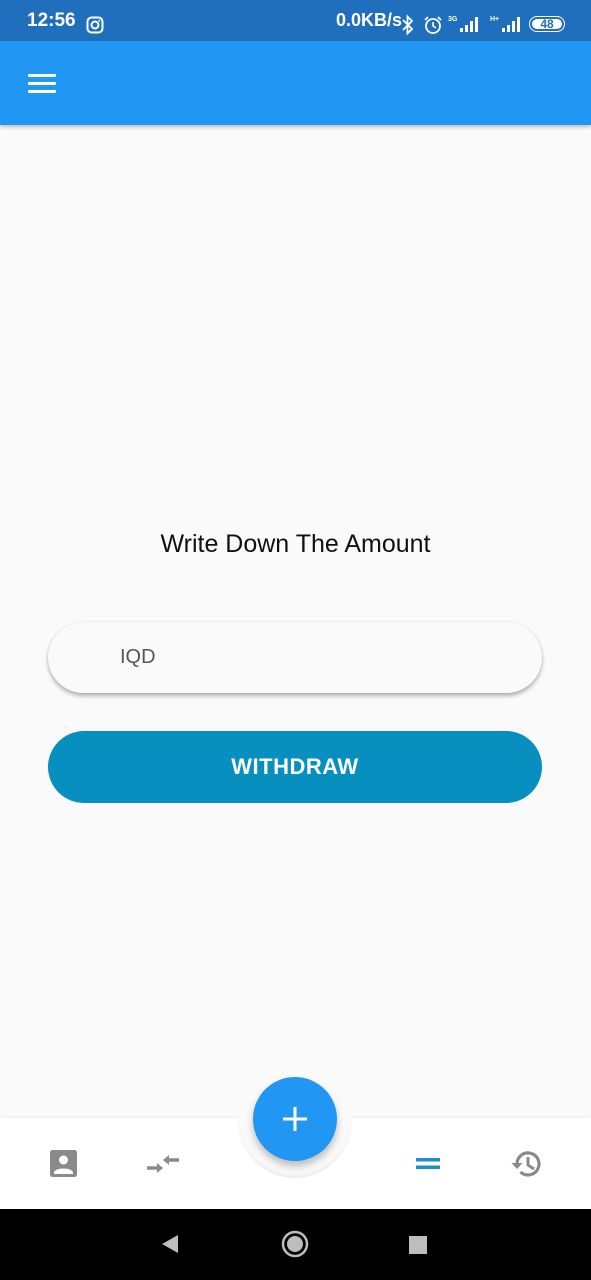 The width and height of the screenshot is (591, 1280). I want to click on add-button, so click(295, 1119).